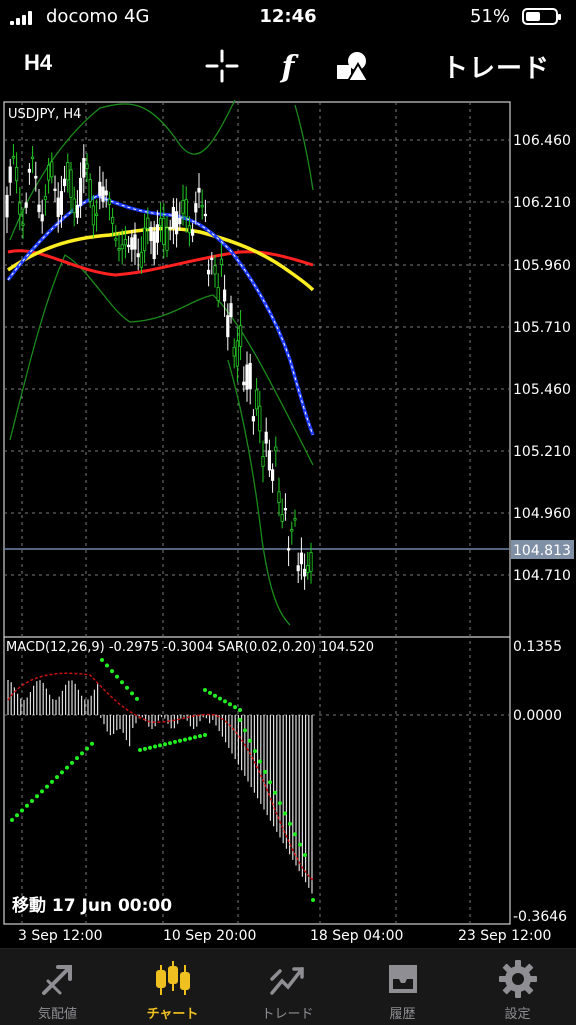 The image size is (576, 1025). Describe the element at coordinates (496, 66) in the screenshot. I see `trade-button: トレード` at that location.